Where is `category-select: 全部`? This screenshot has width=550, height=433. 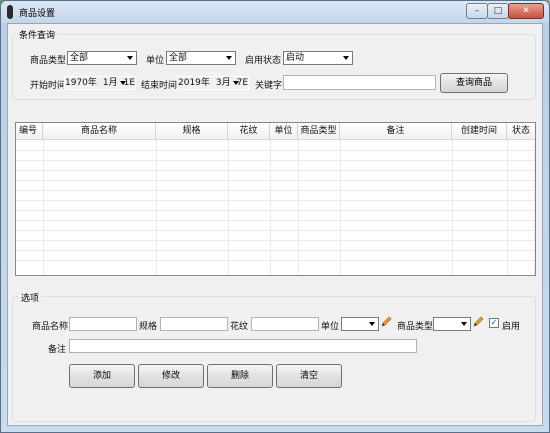
category-select: 全部 is located at coordinates (102, 58).